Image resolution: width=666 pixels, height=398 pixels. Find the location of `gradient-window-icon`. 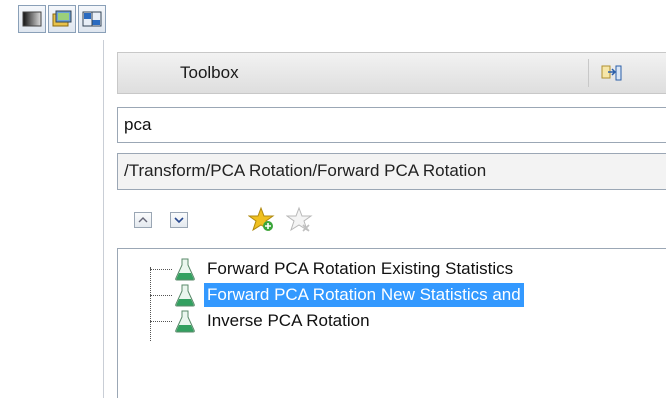

gradient-window-icon is located at coordinates (32, 19).